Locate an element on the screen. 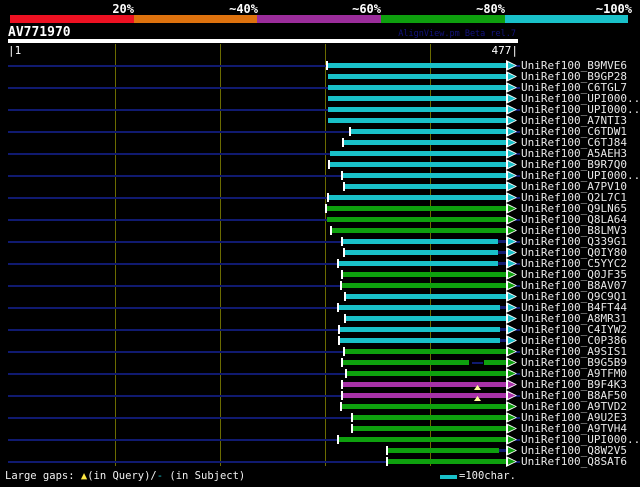 The width and height of the screenshot is (640, 487). hit-label: UniRef100_Q8SAT6 is located at coordinates (574, 461).